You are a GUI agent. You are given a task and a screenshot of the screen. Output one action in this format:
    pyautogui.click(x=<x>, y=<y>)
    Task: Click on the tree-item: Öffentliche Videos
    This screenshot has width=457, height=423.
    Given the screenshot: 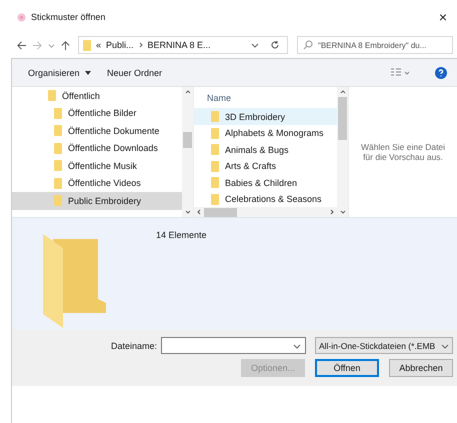 What is the action you would take?
    pyautogui.click(x=97, y=183)
    